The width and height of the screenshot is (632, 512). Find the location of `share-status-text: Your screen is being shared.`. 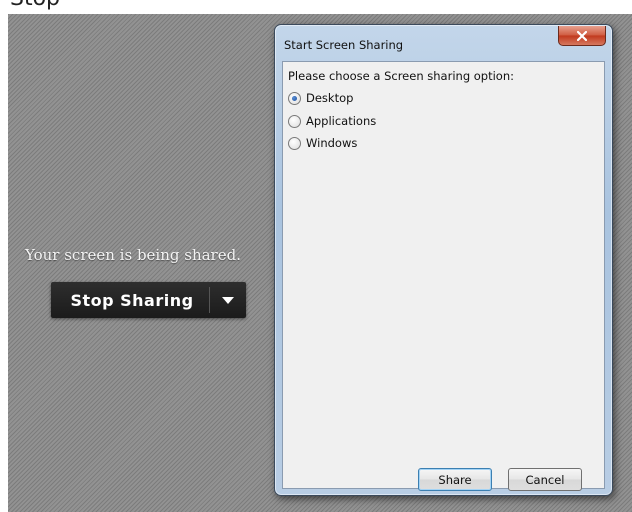

share-status-text: Your screen is being shared. is located at coordinates (133, 255).